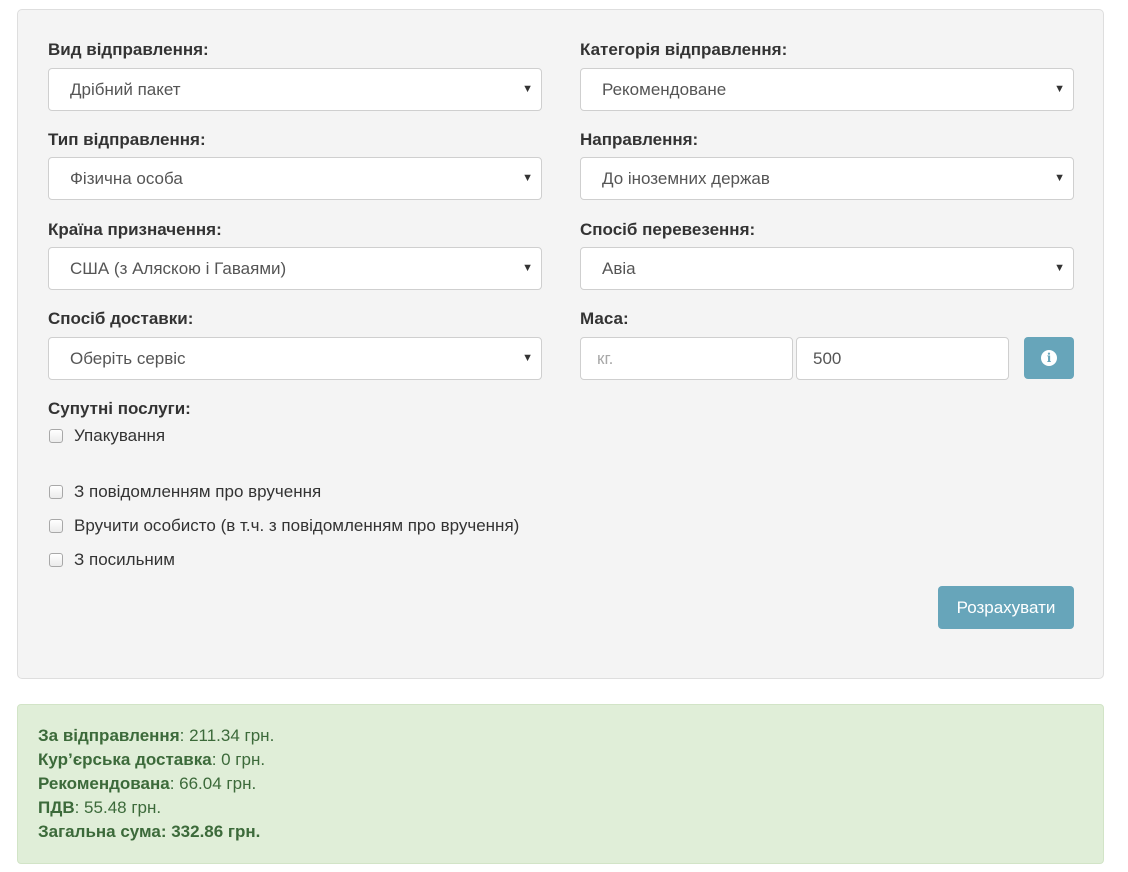 This screenshot has width=1128, height=872. Describe the element at coordinates (109, 735) in the screenshot. I see `result-shipment-label: За відправлення` at that location.